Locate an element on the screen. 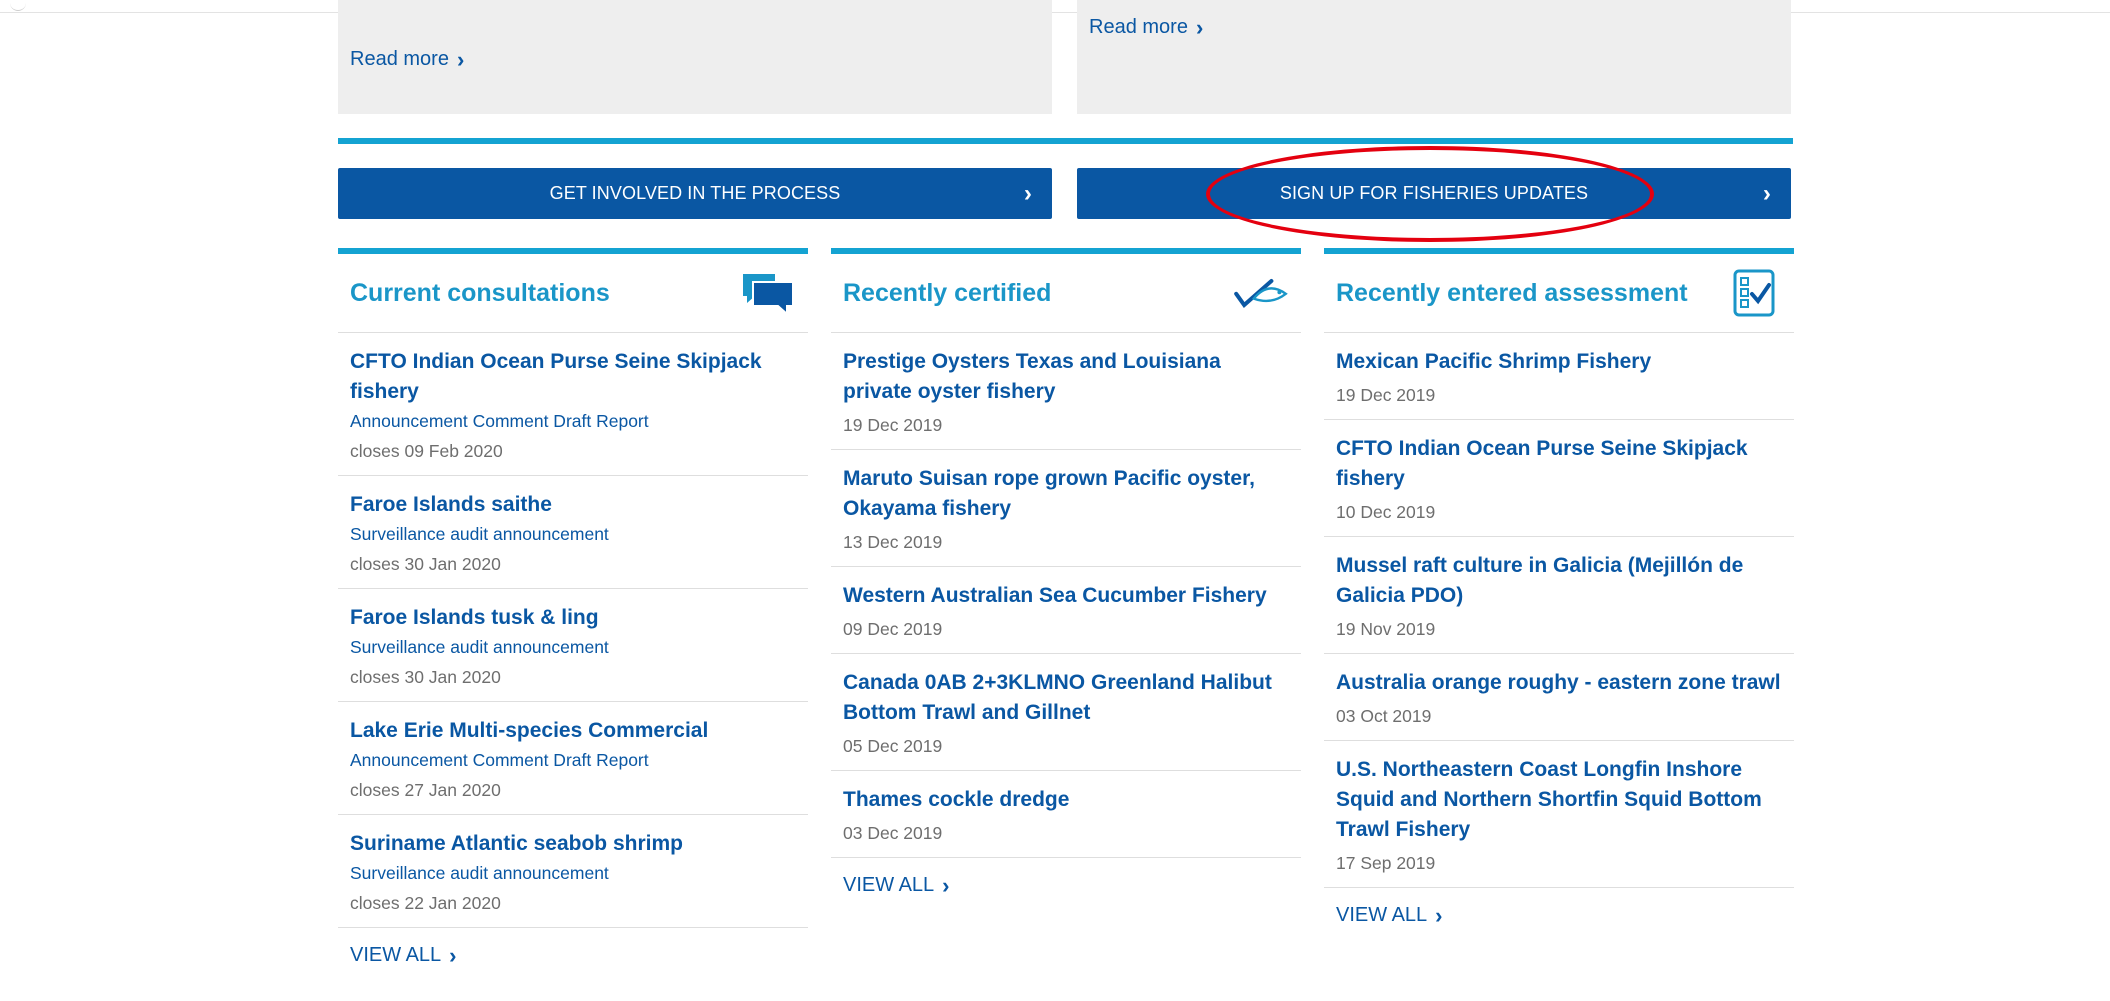 Image resolution: width=2110 pixels, height=1001 pixels. top-divider-line is located at coordinates (1055, 12).